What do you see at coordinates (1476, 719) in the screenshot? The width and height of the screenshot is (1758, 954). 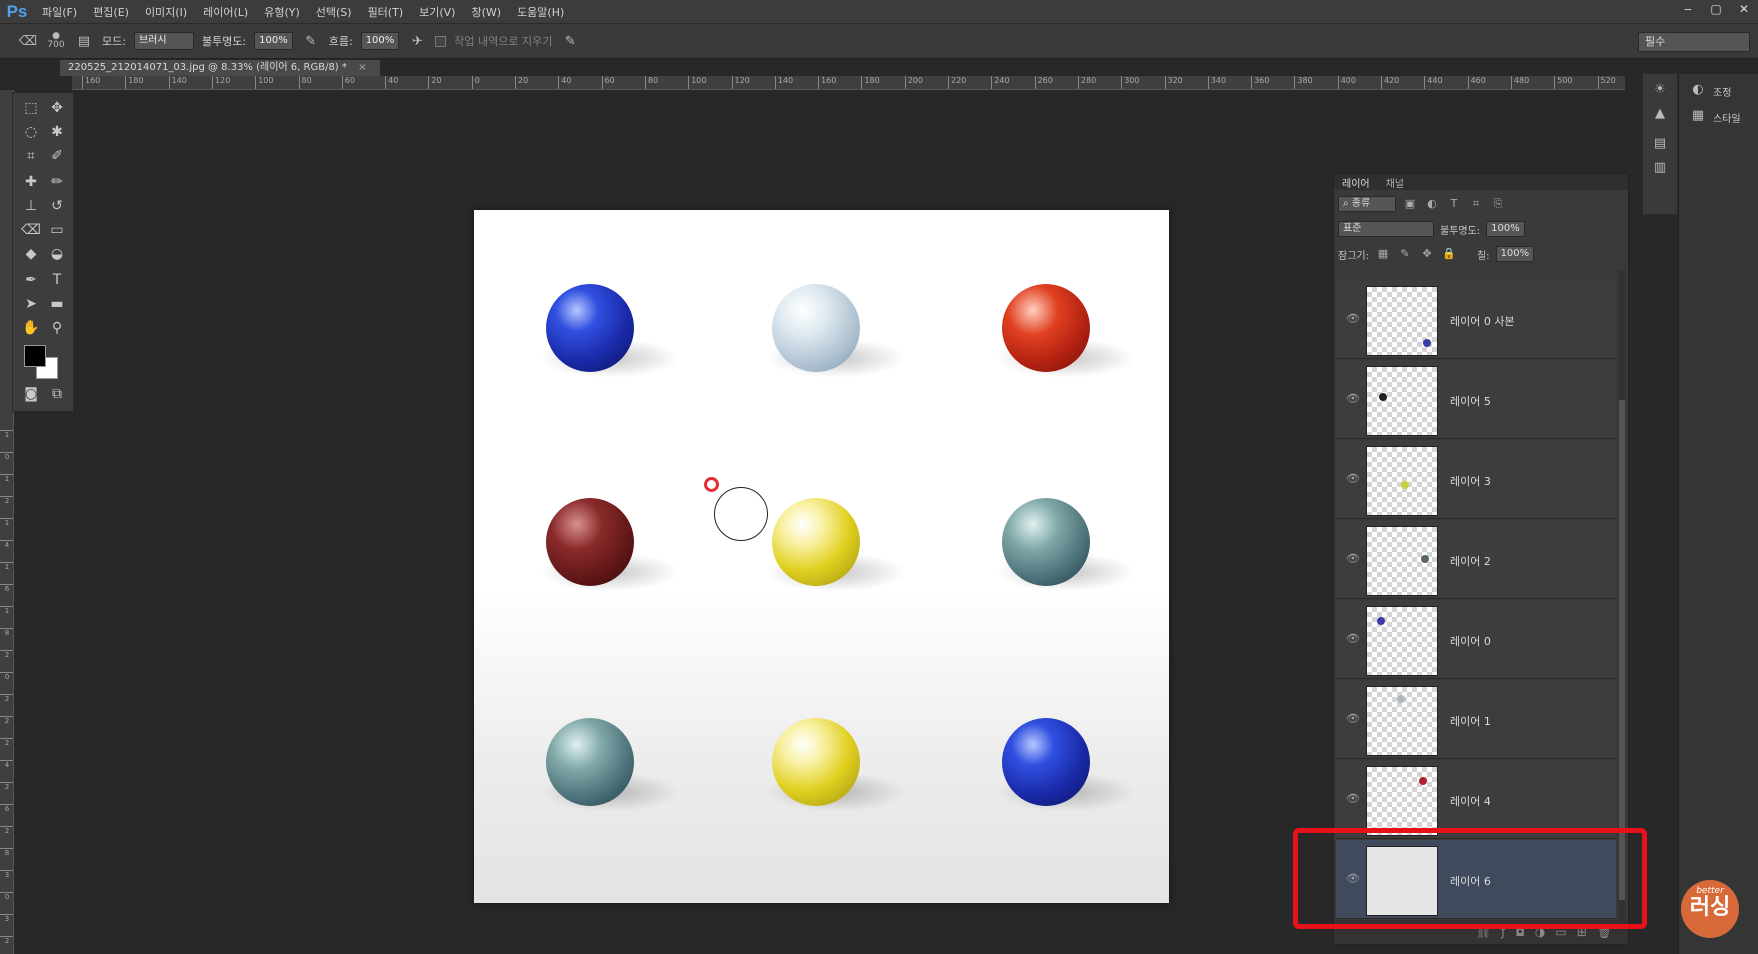 I see `layer-row: 👁 레이어 1` at bounding box center [1476, 719].